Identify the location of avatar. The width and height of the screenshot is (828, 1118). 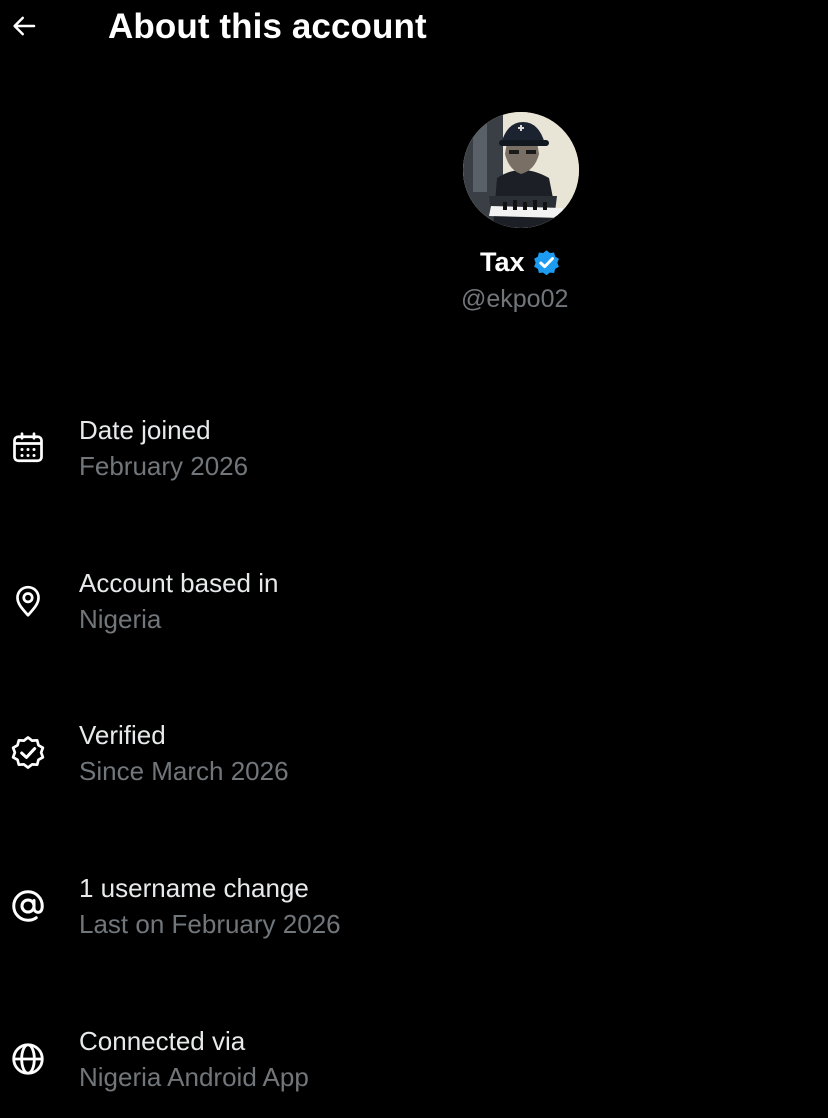
(521, 170).